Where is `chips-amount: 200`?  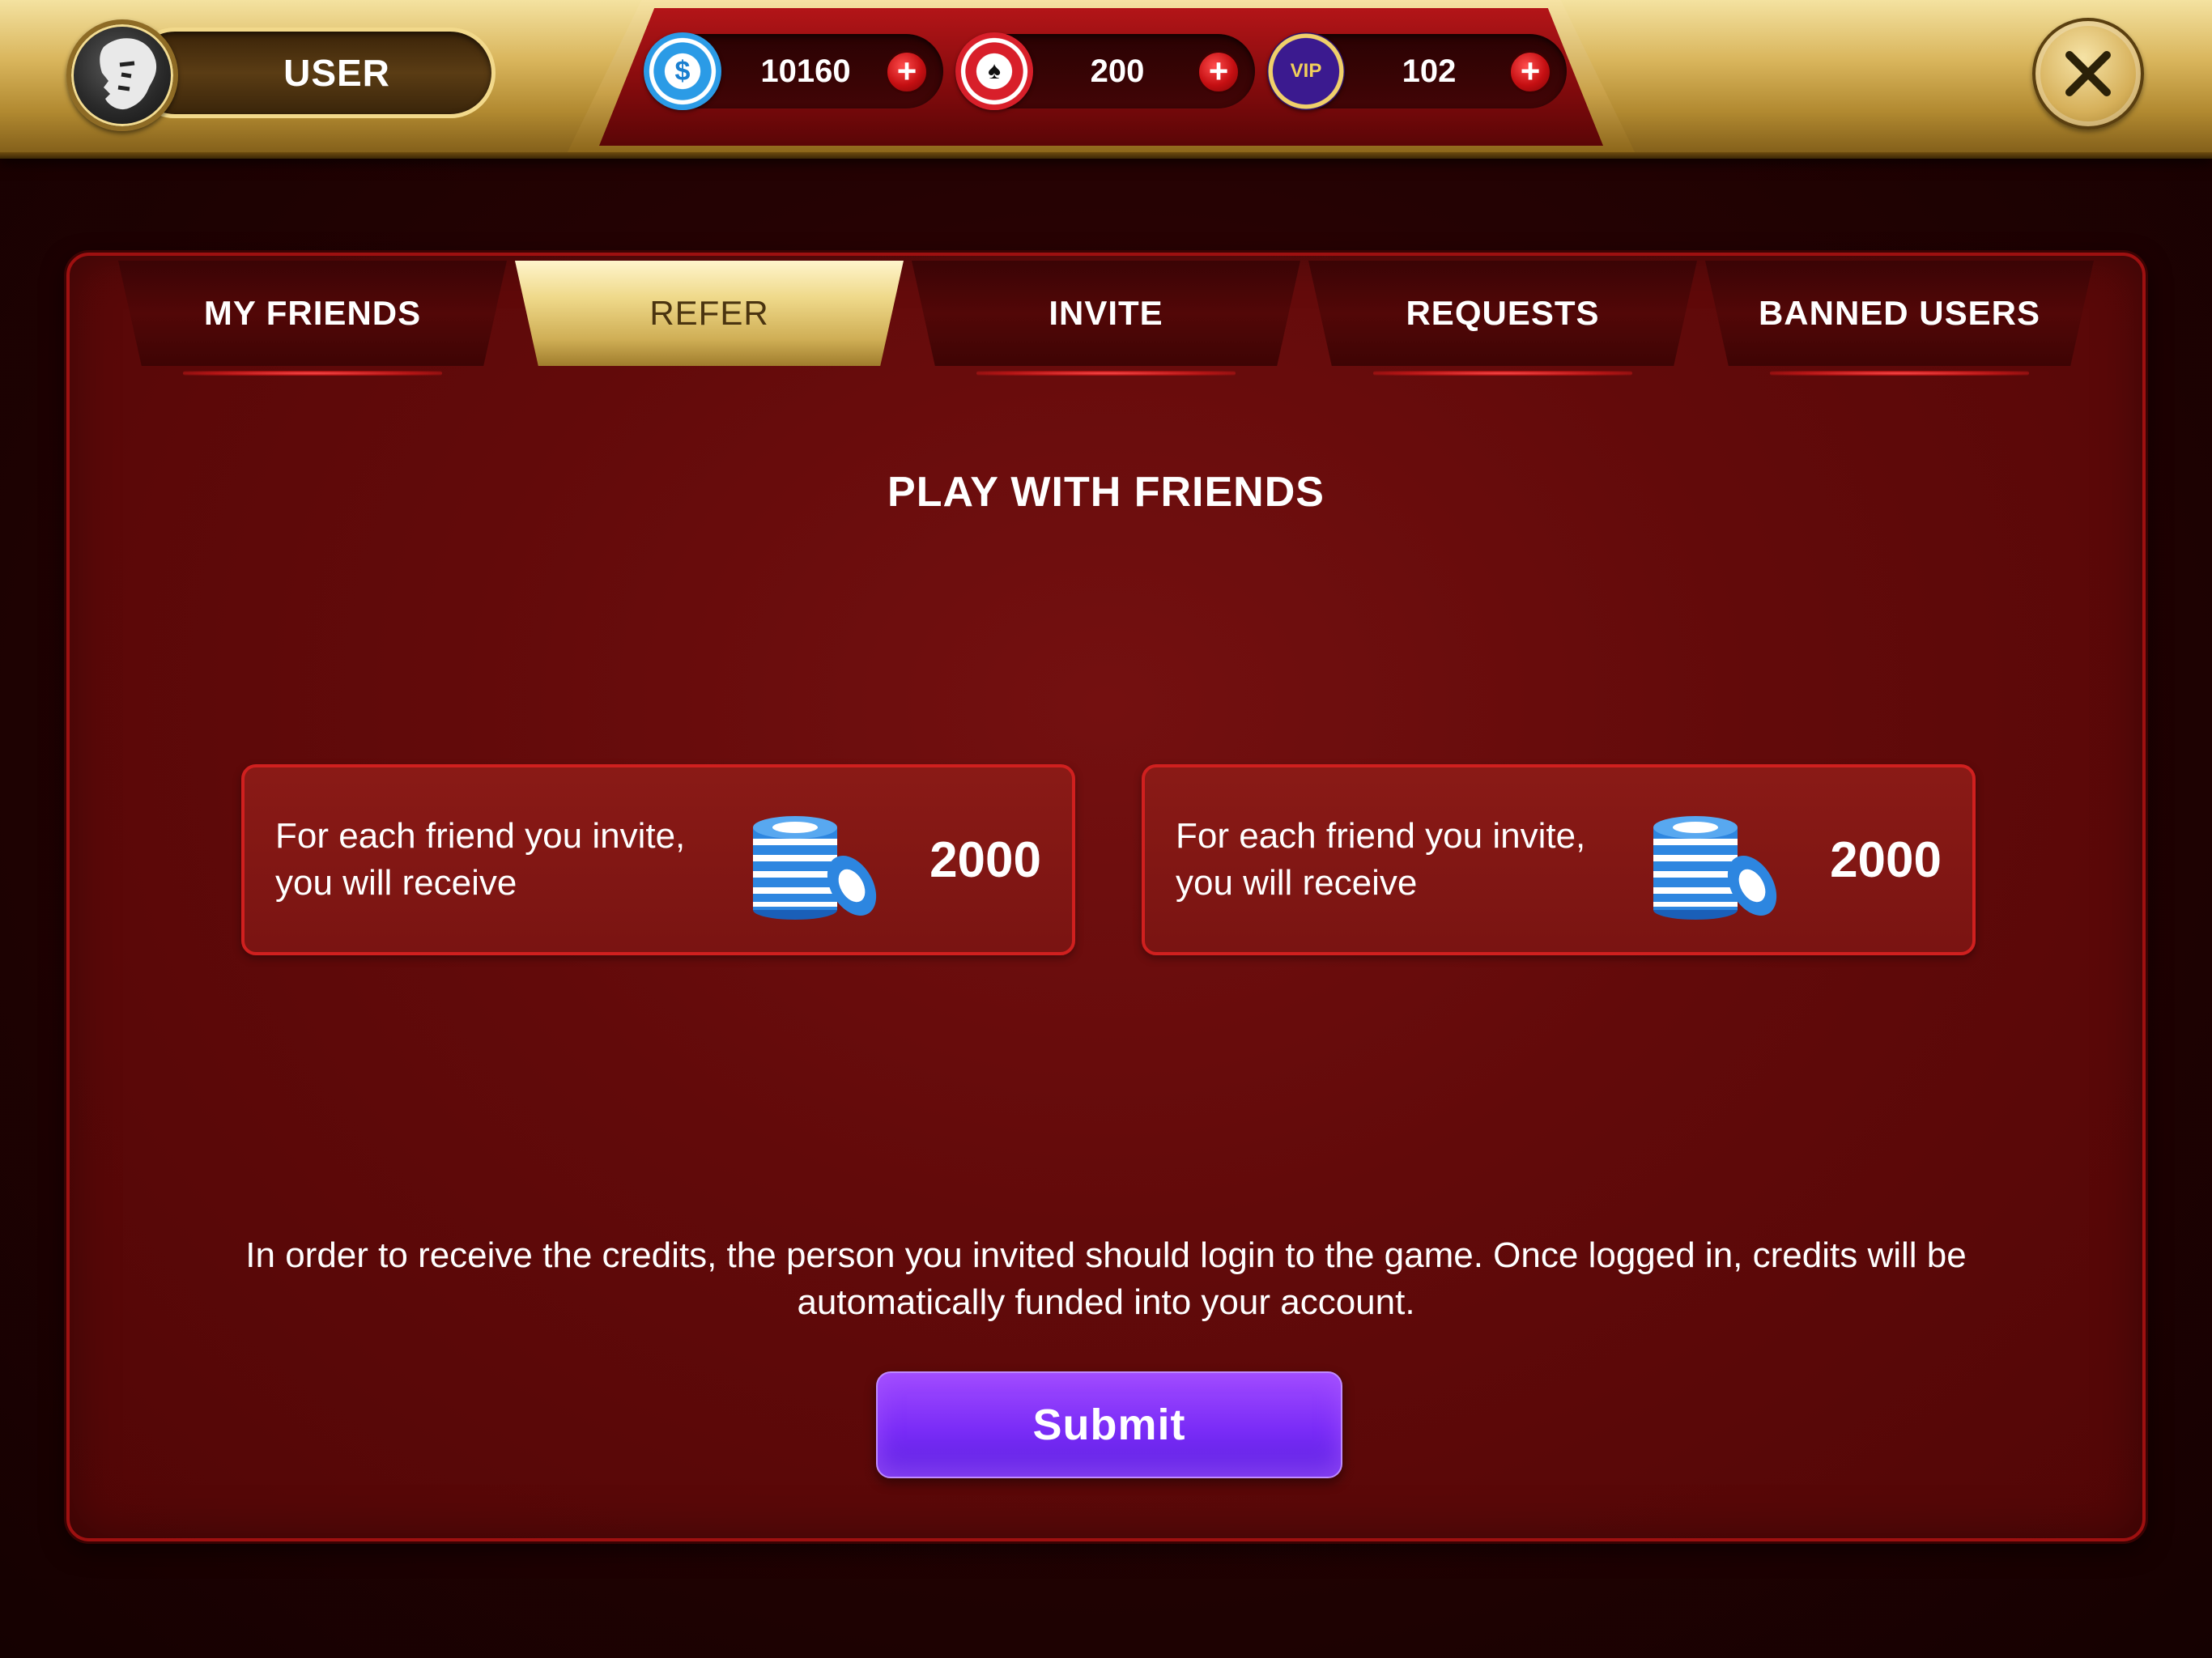 chips-amount: 200 is located at coordinates (1118, 71).